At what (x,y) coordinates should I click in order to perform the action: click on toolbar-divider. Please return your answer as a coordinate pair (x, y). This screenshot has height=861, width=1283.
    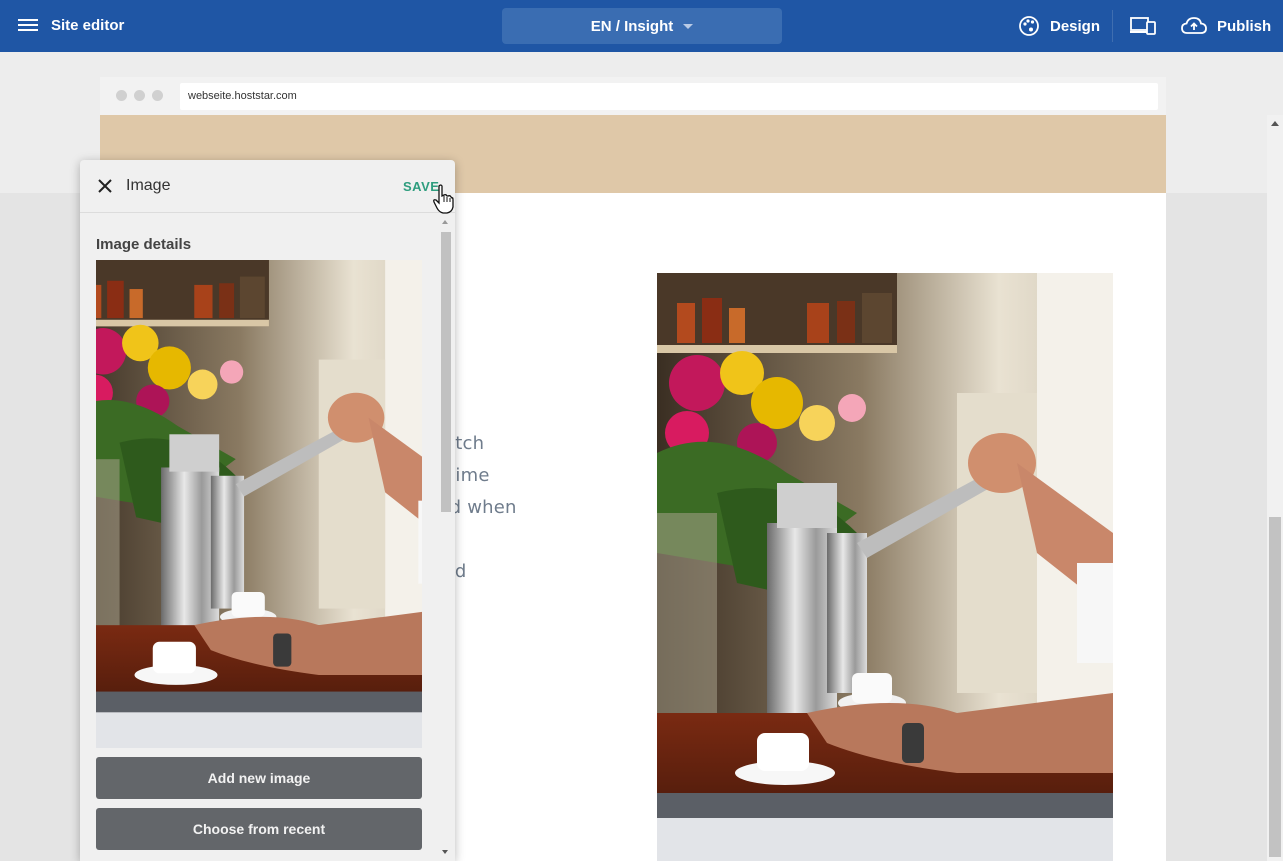
    Looking at the image, I should click on (1112, 26).